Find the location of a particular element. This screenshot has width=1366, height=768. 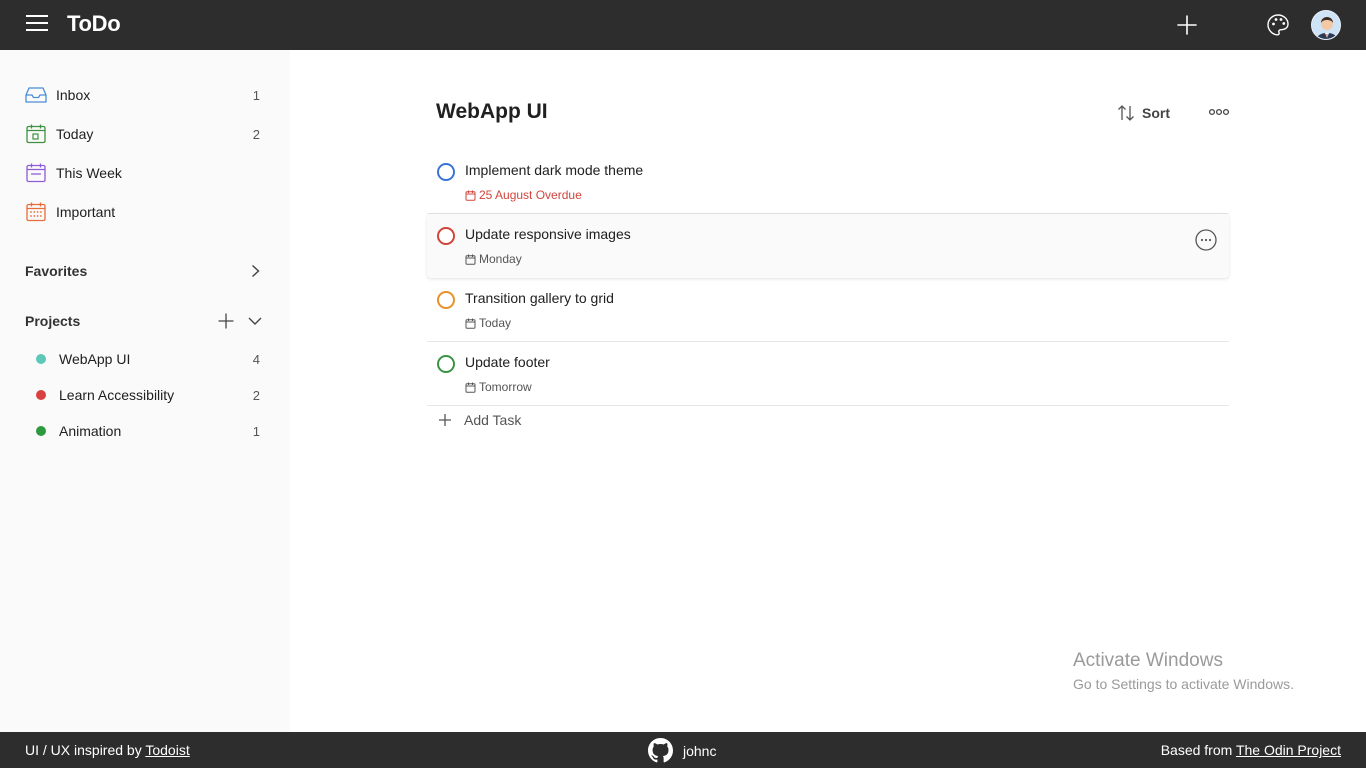

task-row: Transition gallery to grid Today is located at coordinates (828, 310).